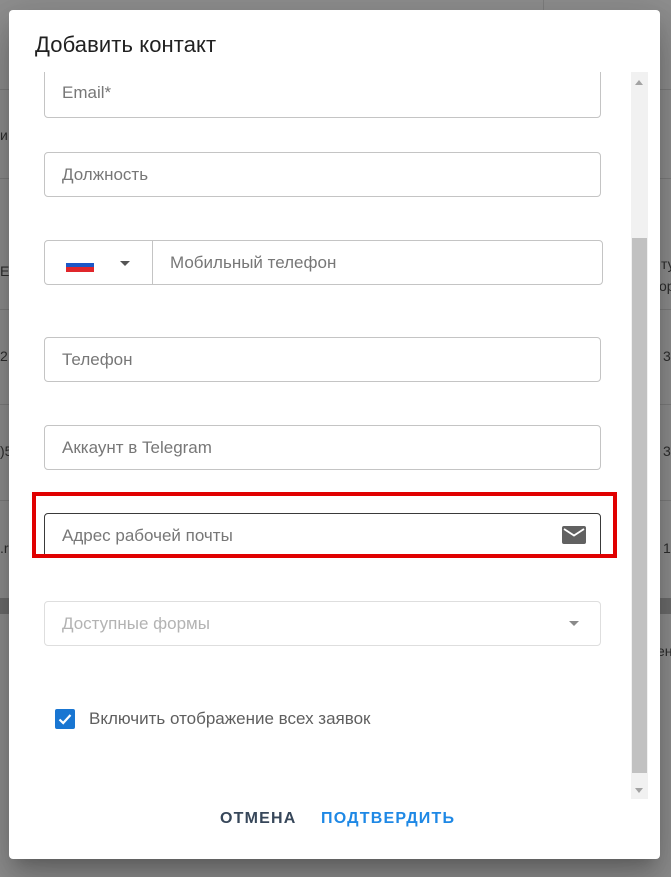 Image resolution: width=671 pixels, height=877 pixels. I want to click on phone-input, so click(322, 359).